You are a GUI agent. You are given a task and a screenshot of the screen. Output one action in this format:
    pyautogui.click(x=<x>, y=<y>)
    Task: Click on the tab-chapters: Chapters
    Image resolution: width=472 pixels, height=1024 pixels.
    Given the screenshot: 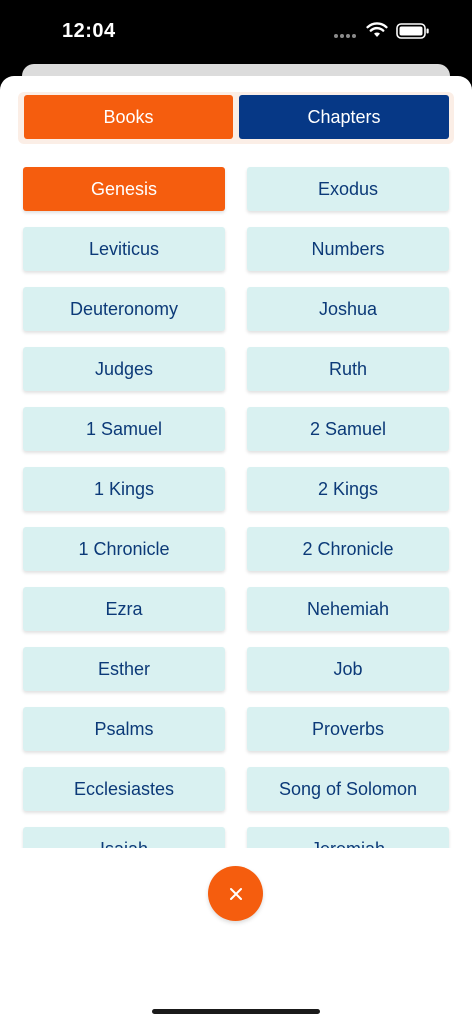 What is the action you would take?
    pyautogui.click(x=344, y=117)
    